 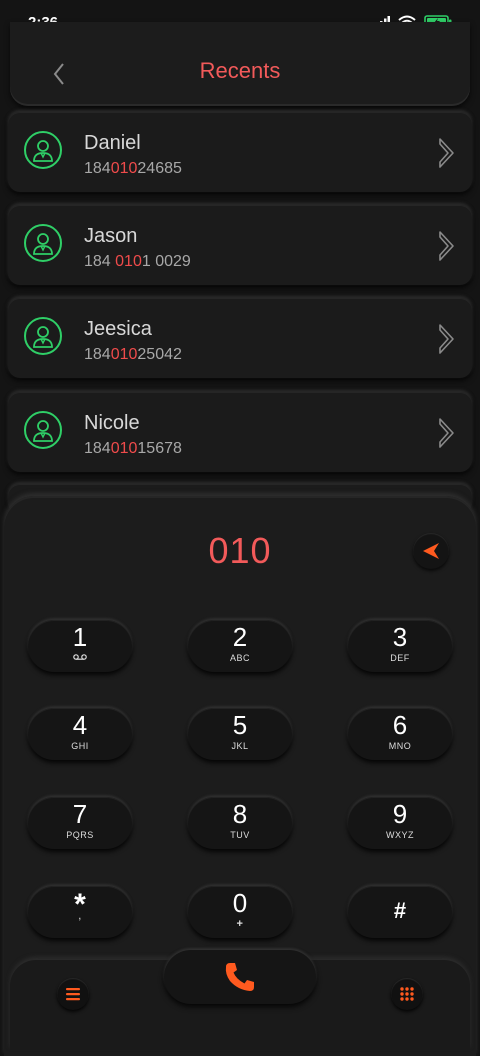 I want to click on key-letters: GHI, so click(x=80, y=746).